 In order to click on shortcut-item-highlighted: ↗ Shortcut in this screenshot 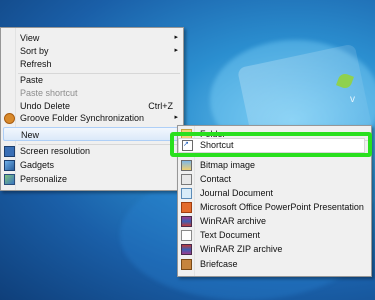, I will do `click(271, 145)`.